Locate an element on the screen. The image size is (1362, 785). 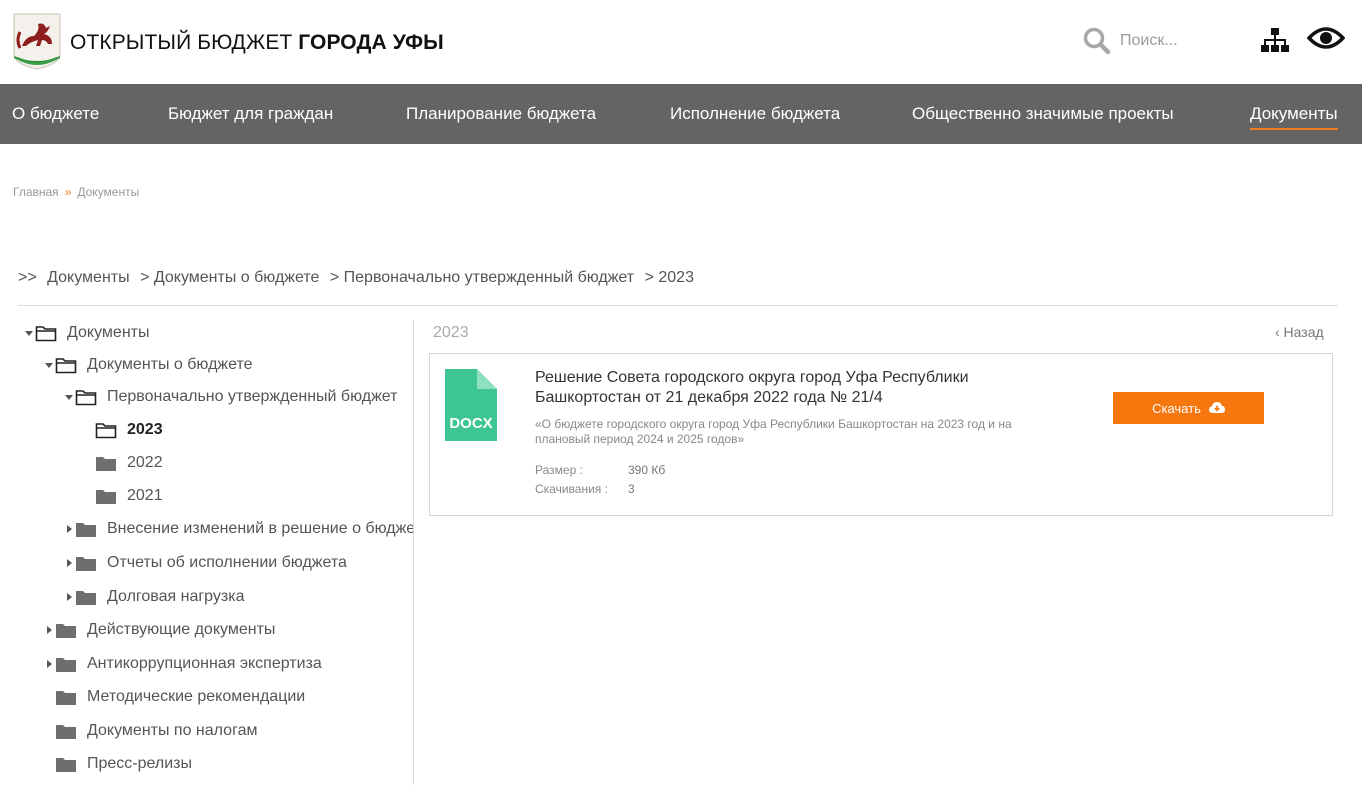
tree-item-7: Отчеты об исполнении бюджета is located at coordinates (206, 563).